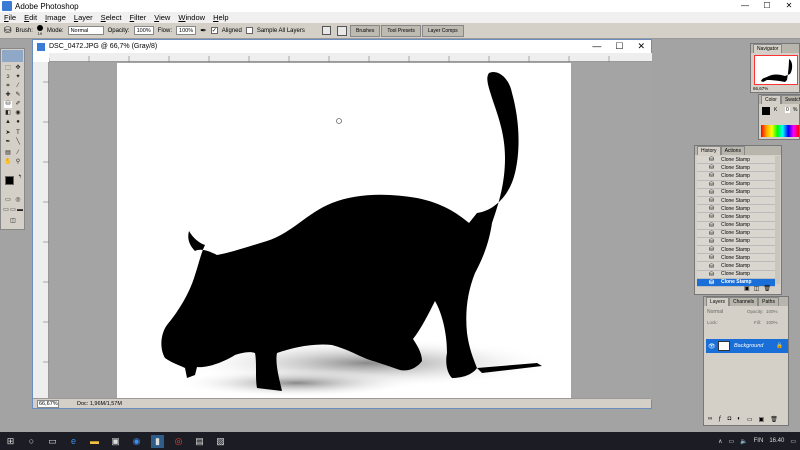 The height and width of the screenshot is (450, 800). Describe the element at coordinates (739, 419) in the screenshot. I see `adjustment-layer-icon: ◐` at that location.